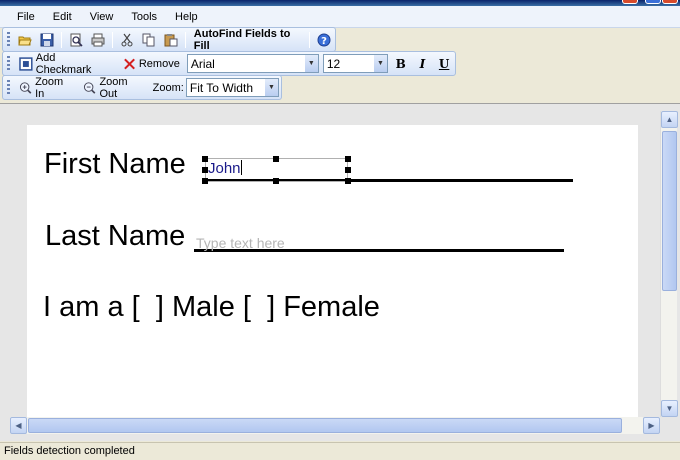 This screenshot has height=460, width=680. I want to click on female-checkbox: [ ], so click(259, 307).